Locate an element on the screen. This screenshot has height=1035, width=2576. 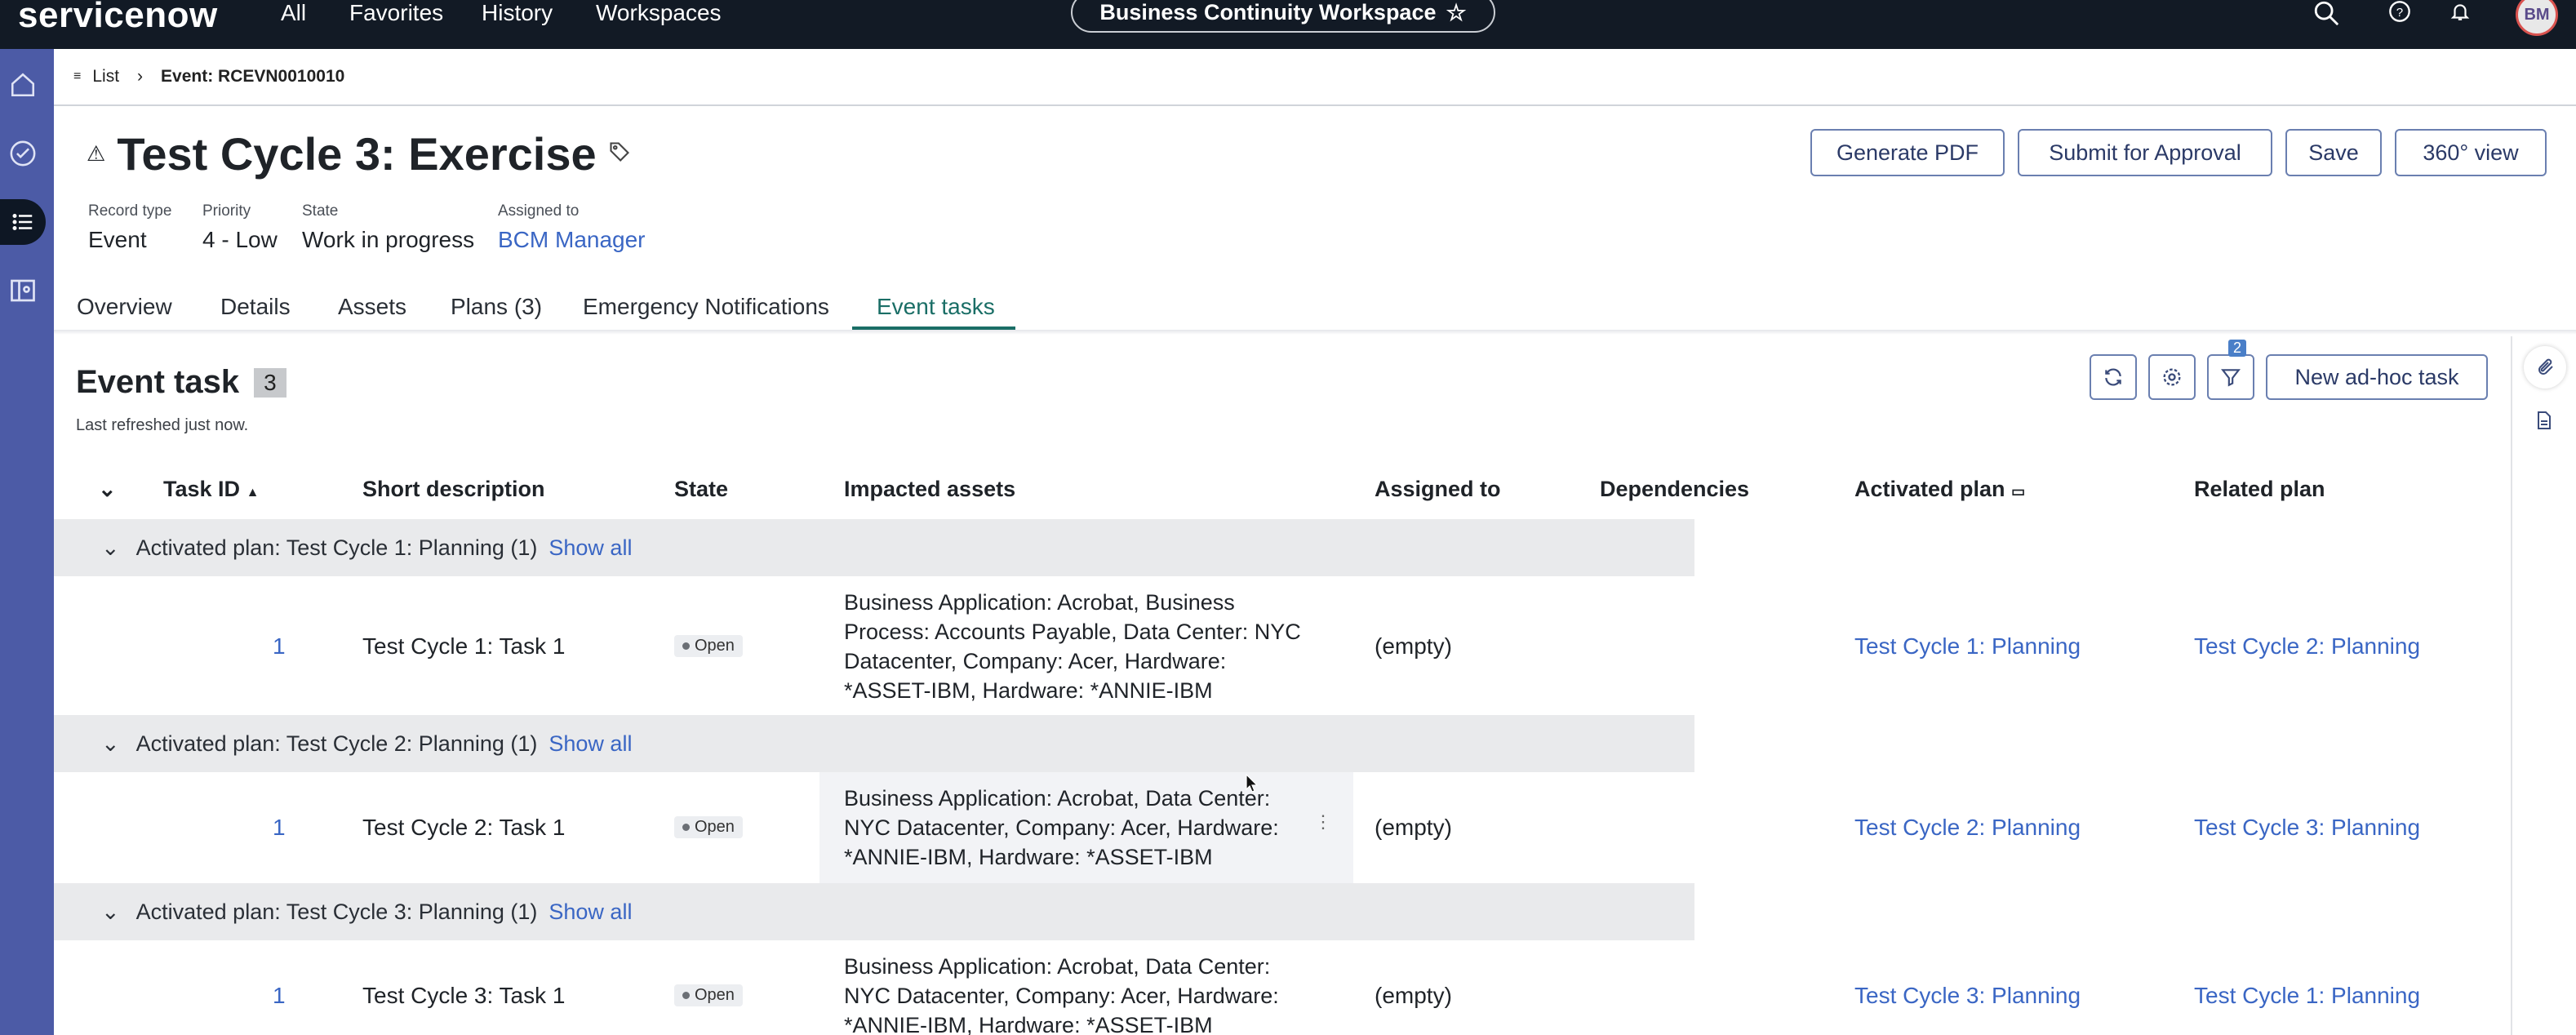
breadcrumb-current: Event: RCEVN0010010 is located at coordinates (253, 76).